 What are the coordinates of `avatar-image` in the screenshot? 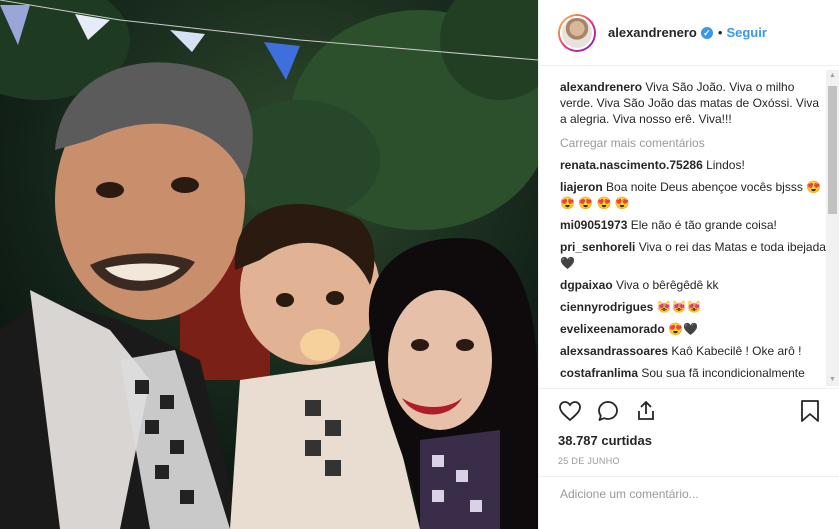 It's located at (577, 32).